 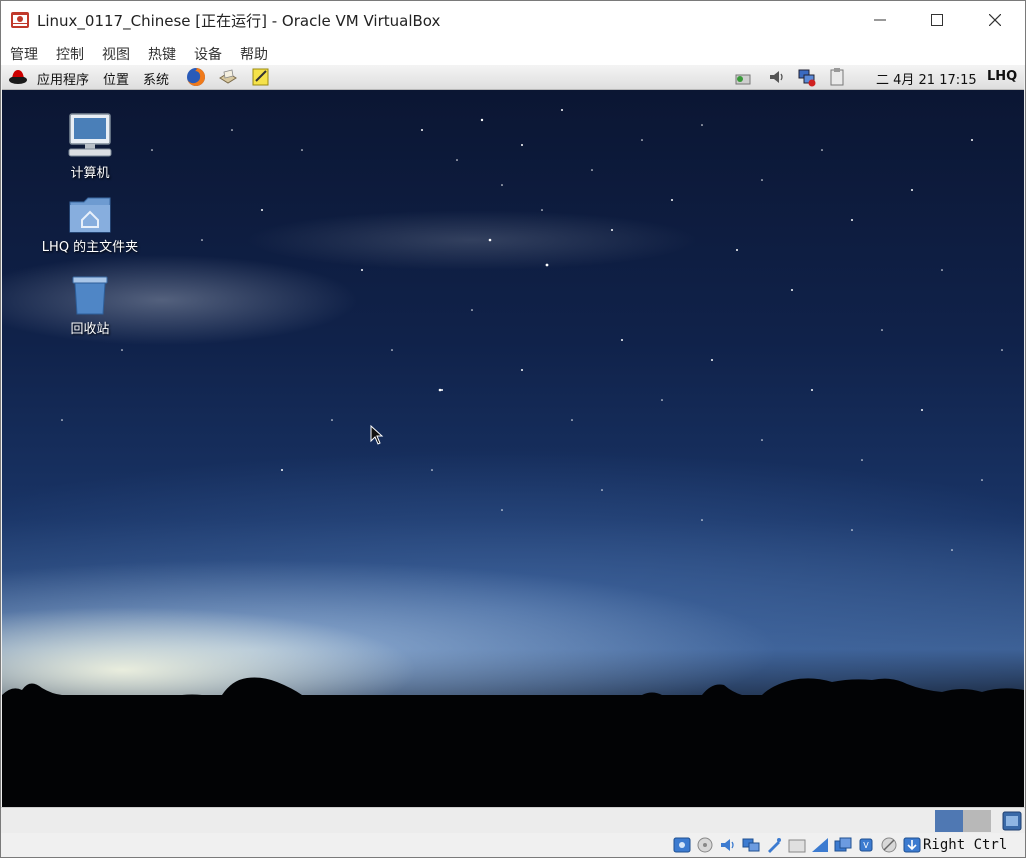 What do you see at coordinates (18, 77) in the screenshot?
I see `redhat-icon` at bounding box center [18, 77].